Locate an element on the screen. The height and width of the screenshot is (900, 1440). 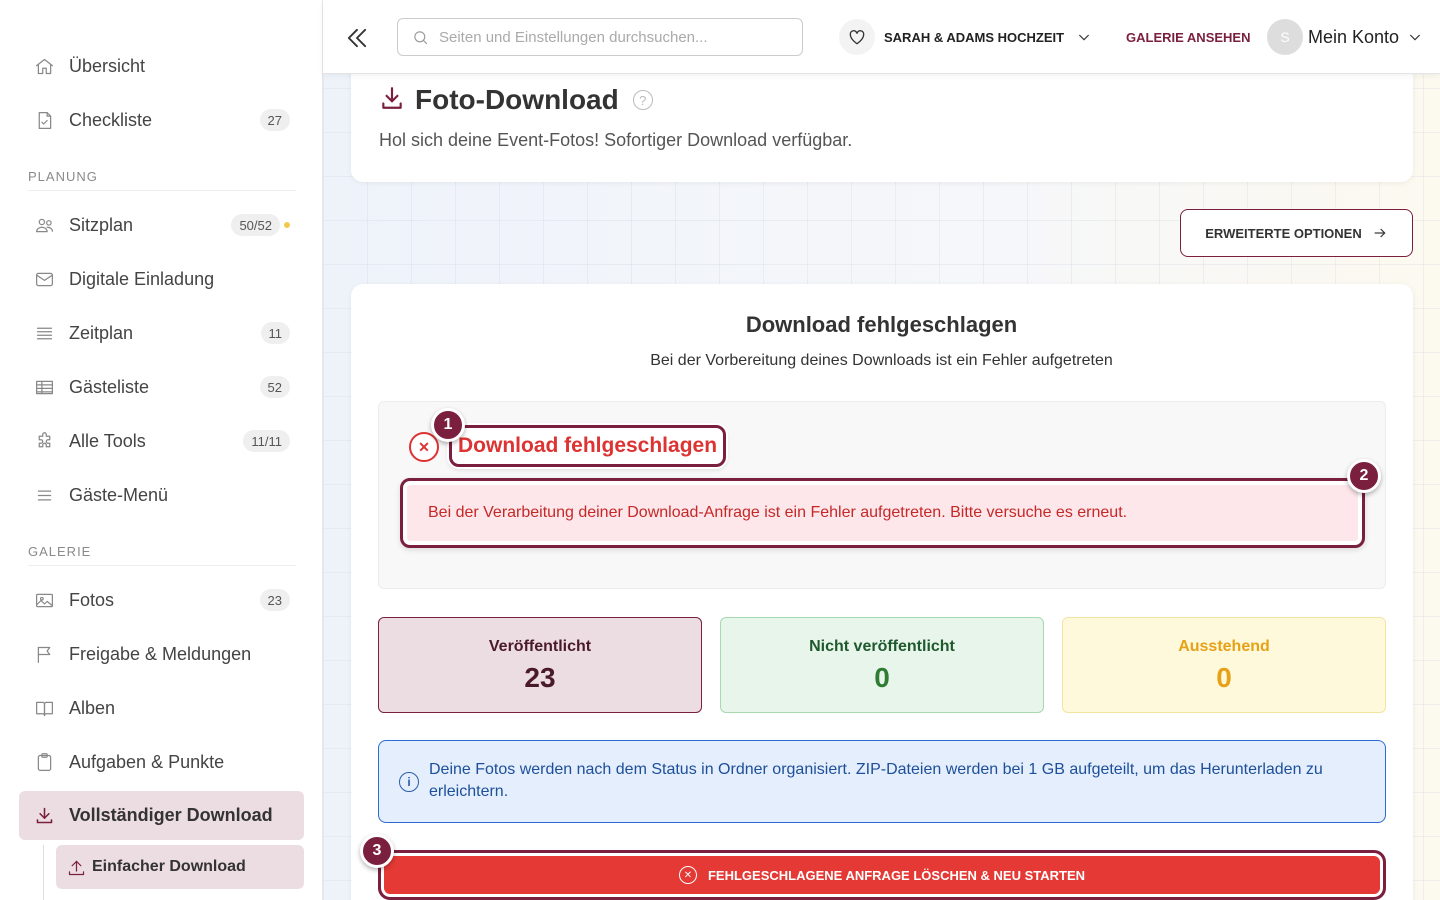
checklist-icon is located at coordinates (44, 120).